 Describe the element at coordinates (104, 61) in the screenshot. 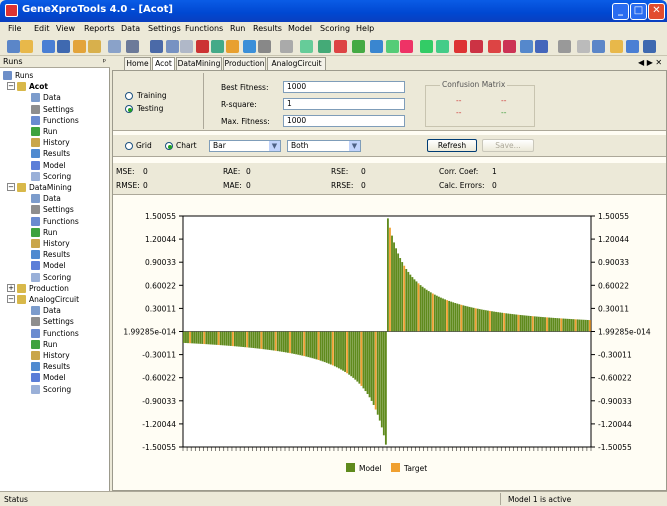

I see `pin-icon: ᵖ` at that location.